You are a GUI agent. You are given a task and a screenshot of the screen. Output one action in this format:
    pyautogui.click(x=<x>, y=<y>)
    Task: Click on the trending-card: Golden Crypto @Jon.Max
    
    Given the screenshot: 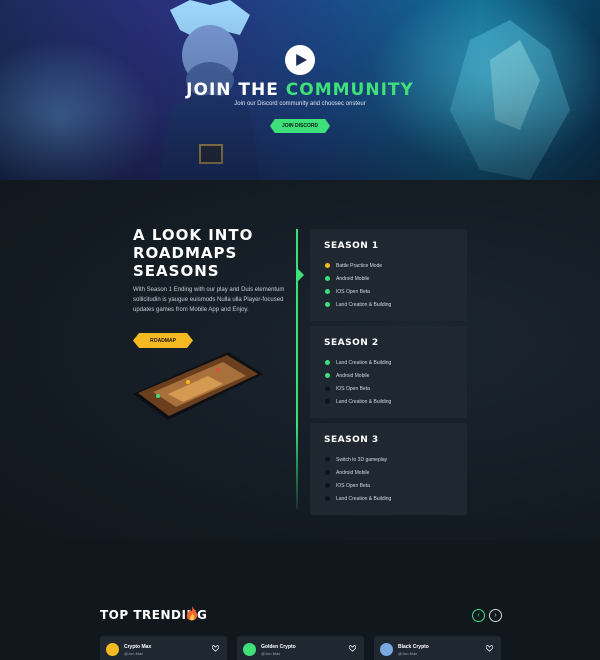 What is the action you would take?
    pyautogui.click(x=300, y=648)
    